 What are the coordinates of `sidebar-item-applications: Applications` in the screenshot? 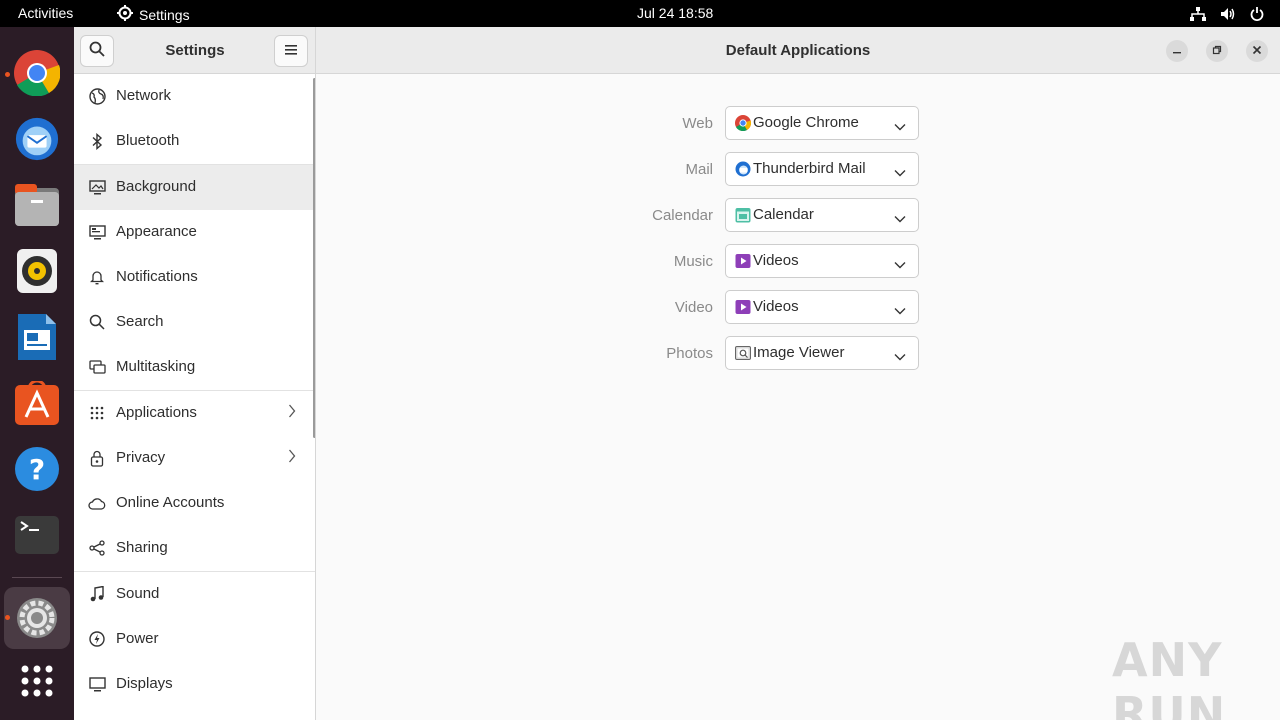 It's located at (194, 413).